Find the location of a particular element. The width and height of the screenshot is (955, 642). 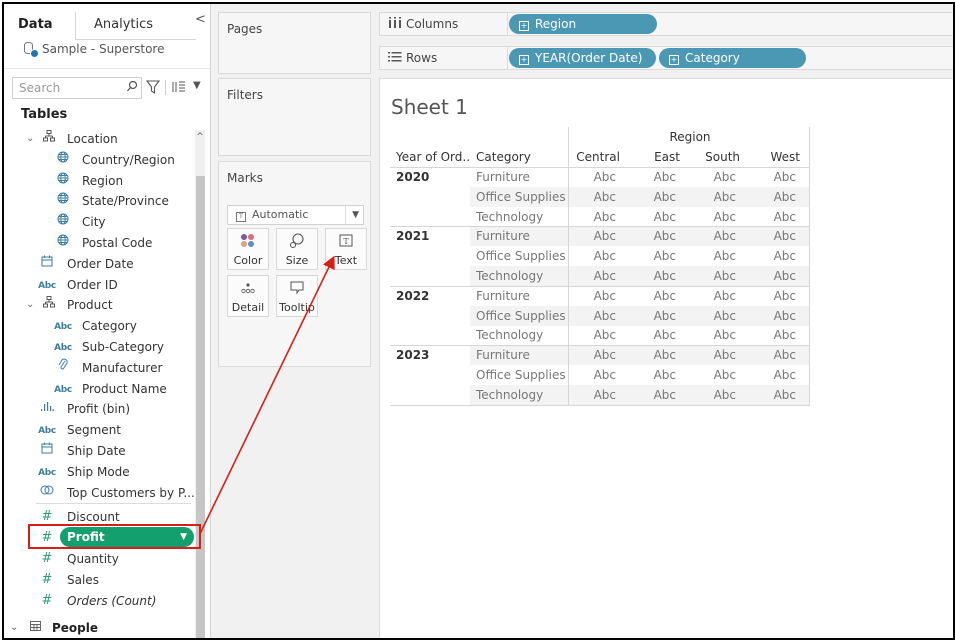

columns-shelf: Columns + Region is located at coordinates (666, 24).